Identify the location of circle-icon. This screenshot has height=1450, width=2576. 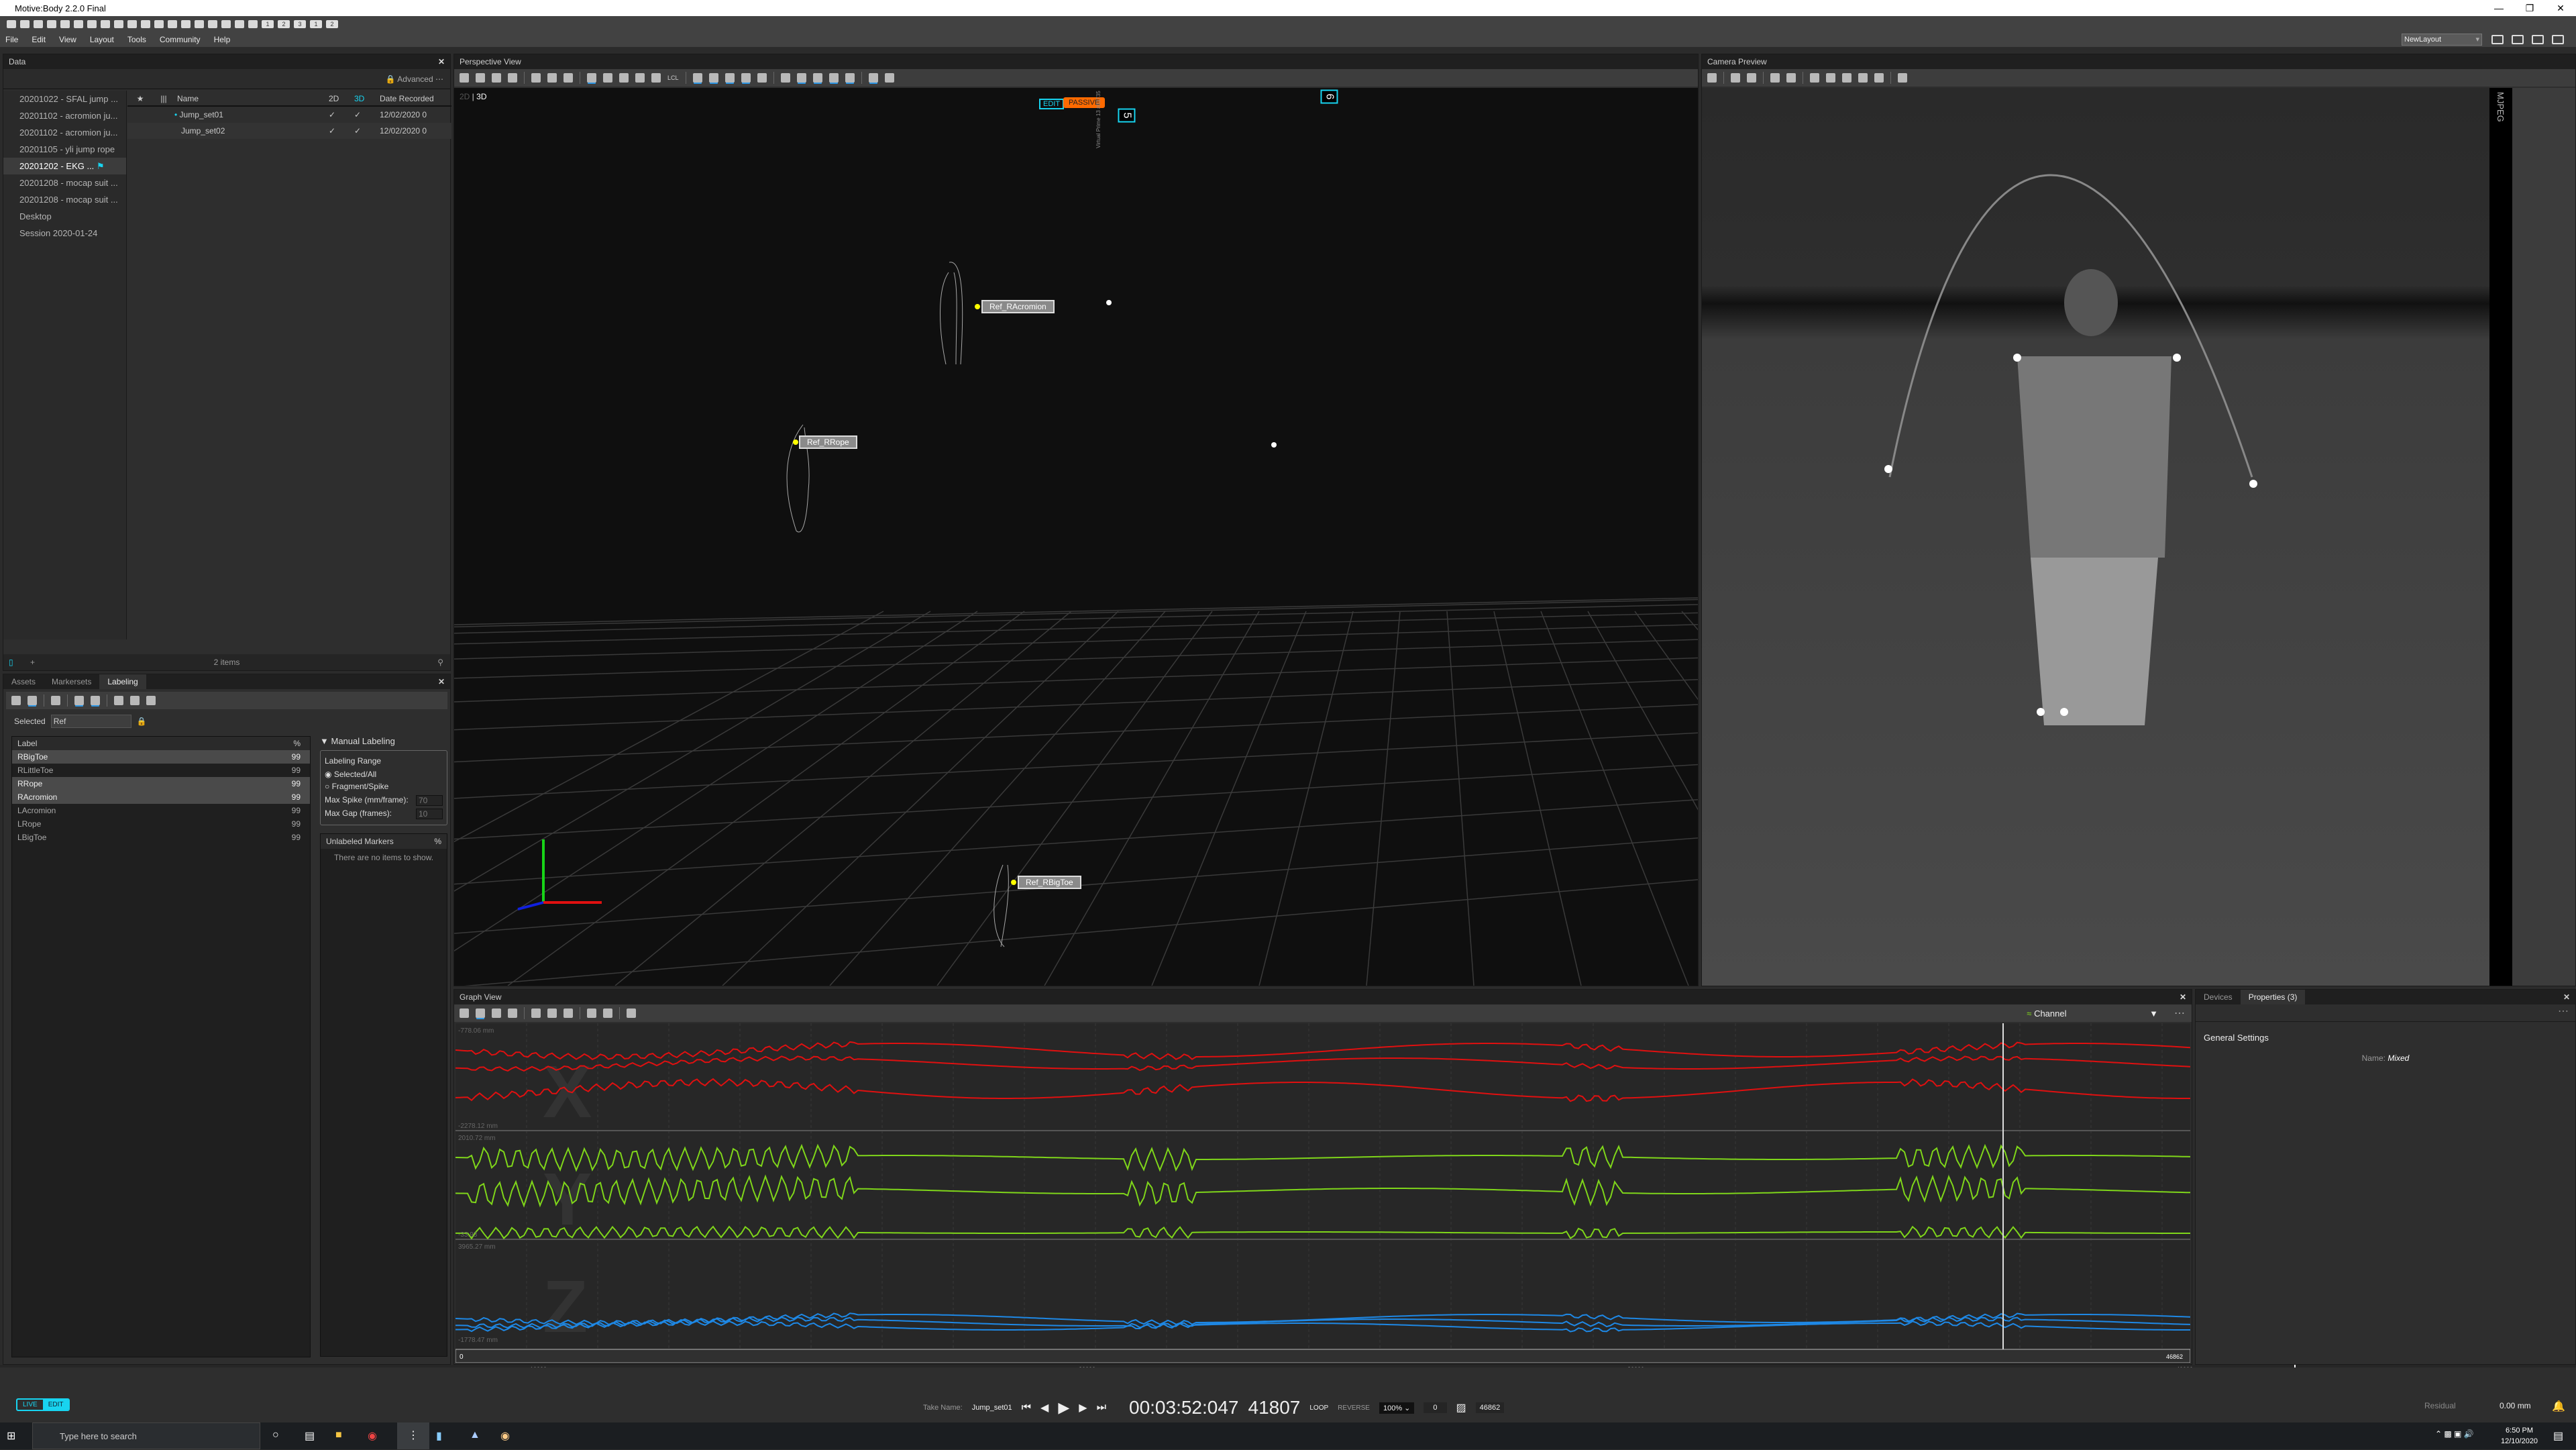
(1830, 78).